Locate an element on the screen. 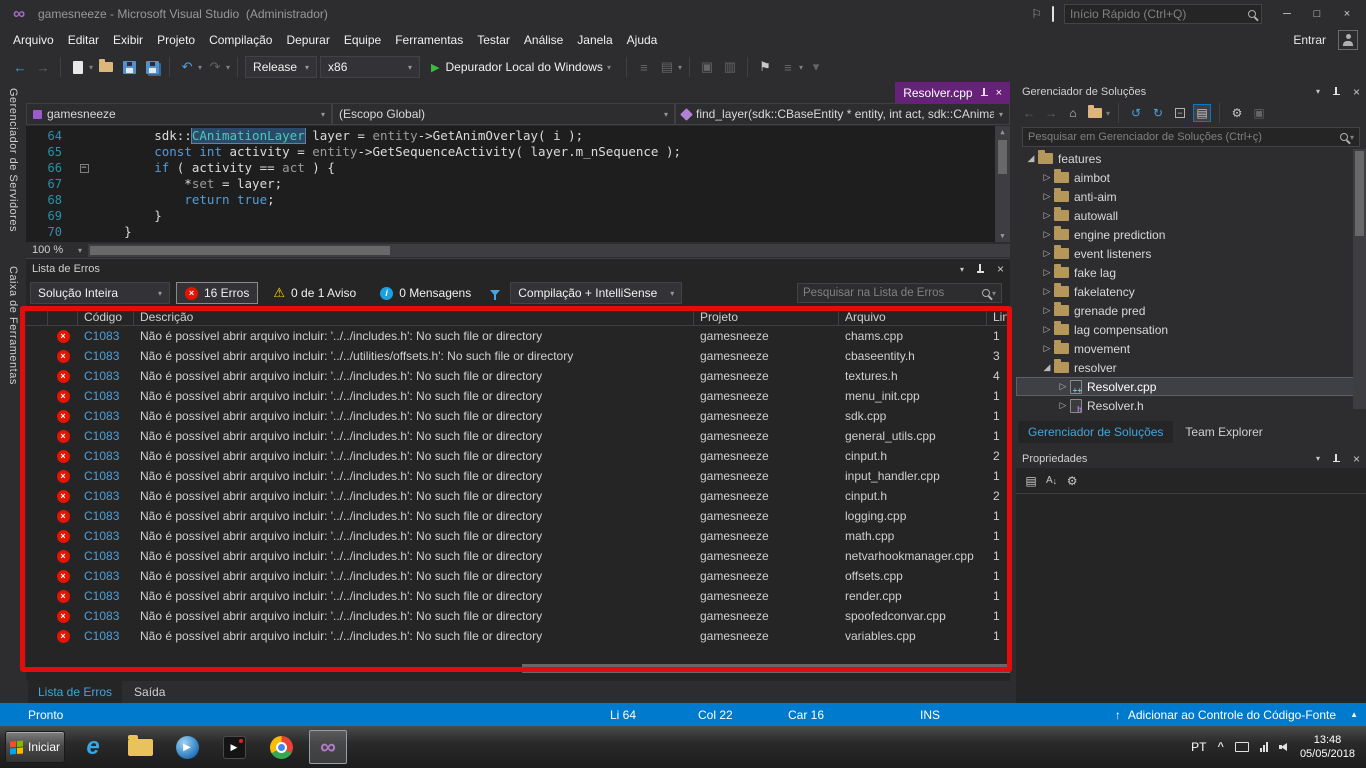  menu-item-ferramentas: Ferramentas is located at coordinates (429, 40).